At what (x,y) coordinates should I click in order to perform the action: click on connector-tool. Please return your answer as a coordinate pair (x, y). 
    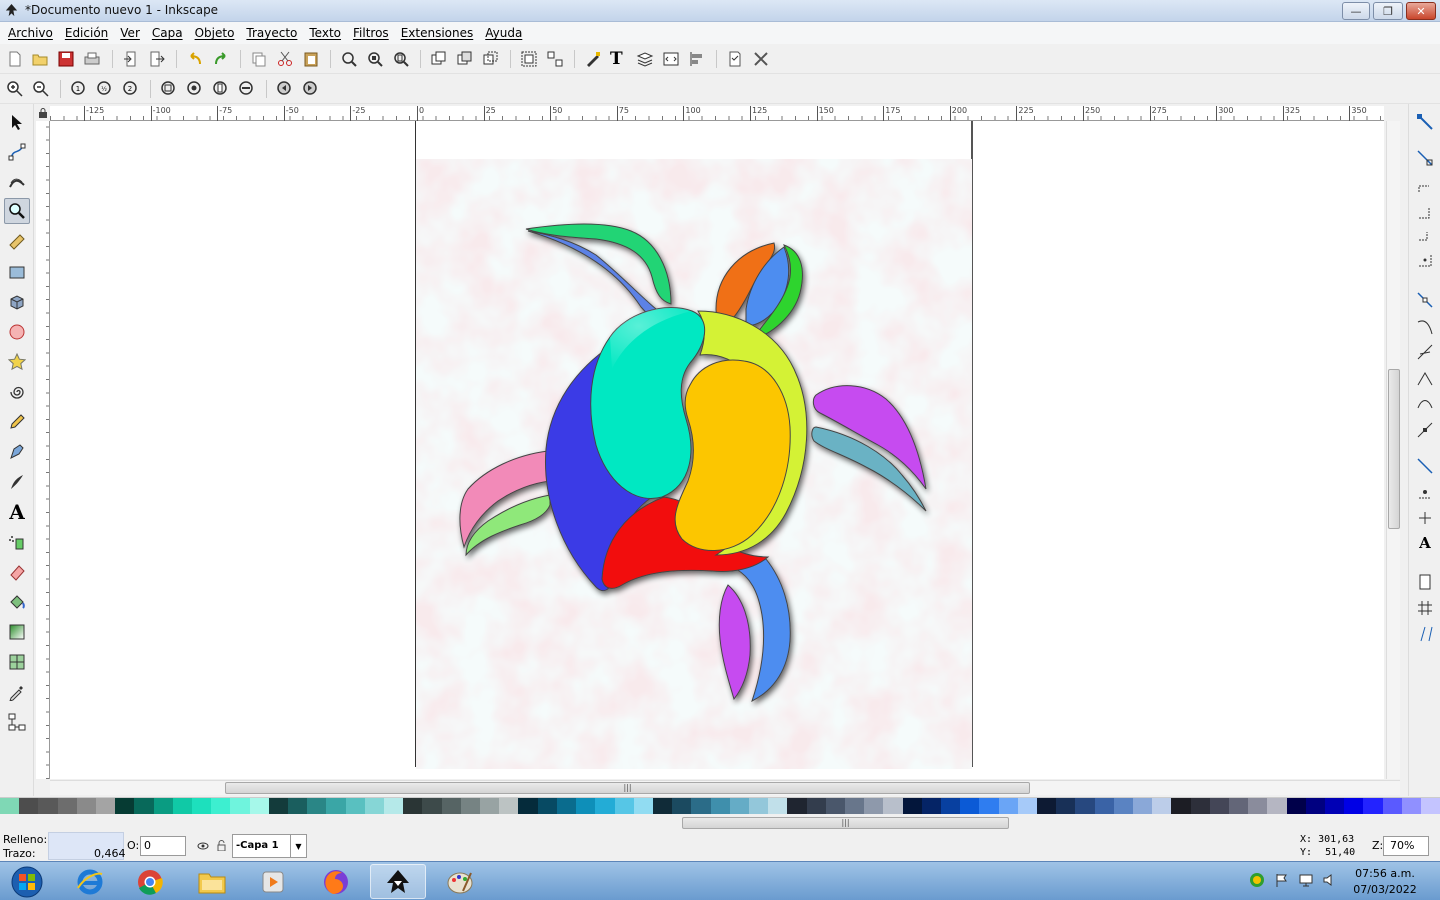
    Looking at the image, I should click on (17, 722).